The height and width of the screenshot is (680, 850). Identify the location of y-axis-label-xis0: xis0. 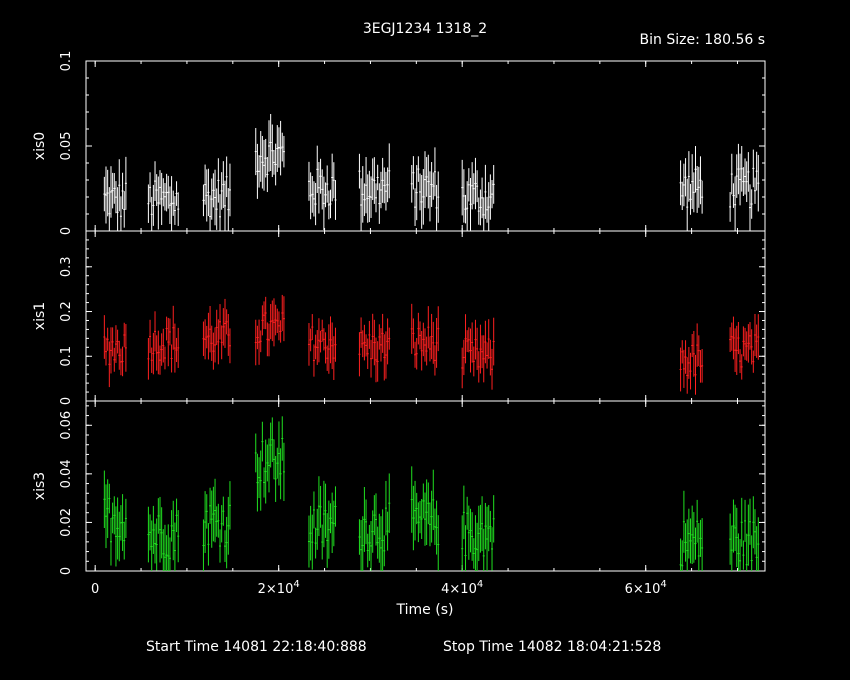
(40, 146).